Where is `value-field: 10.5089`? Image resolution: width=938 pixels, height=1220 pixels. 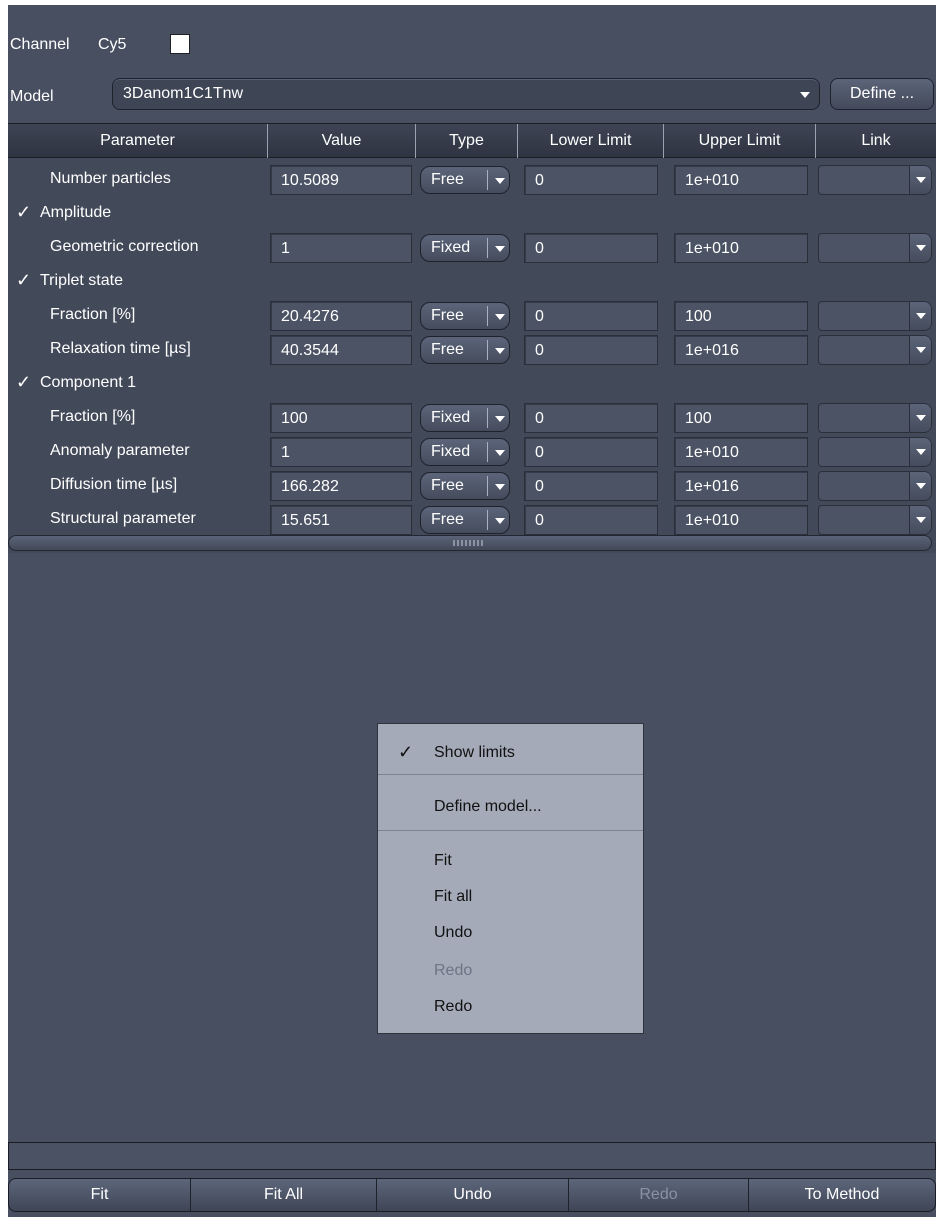
value-field: 10.5089 is located at coordinates (341, 180).